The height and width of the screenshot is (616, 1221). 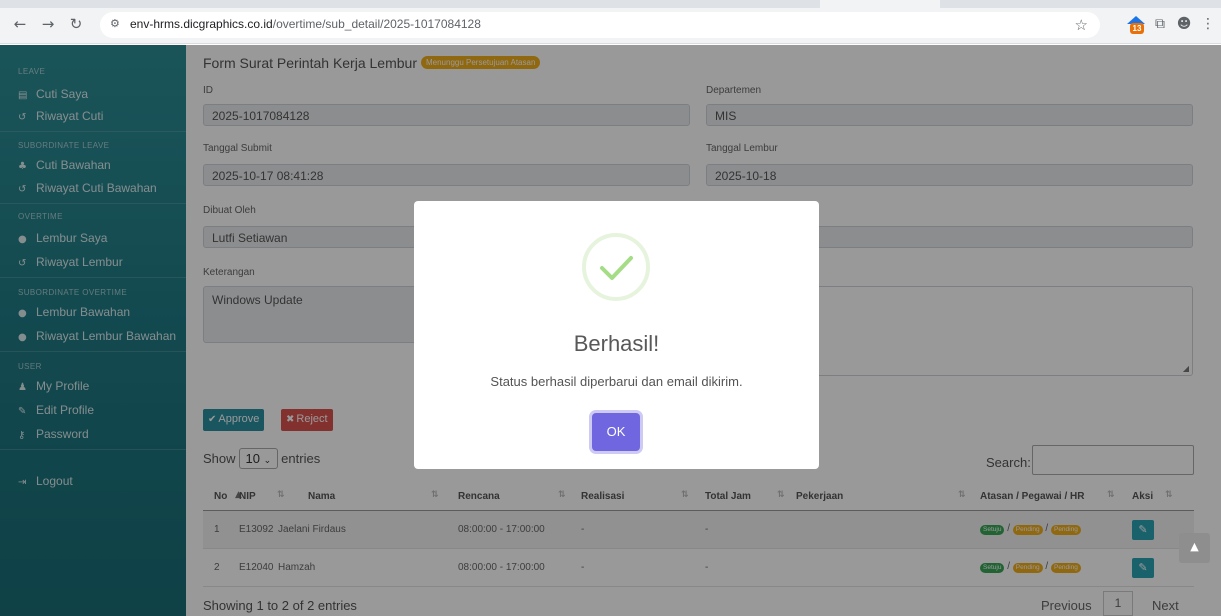 What do you see at coordinates (1194, 548) in the screenshot?
I see `scroll-top-button: ▲` at bounding box center [1194, 548].